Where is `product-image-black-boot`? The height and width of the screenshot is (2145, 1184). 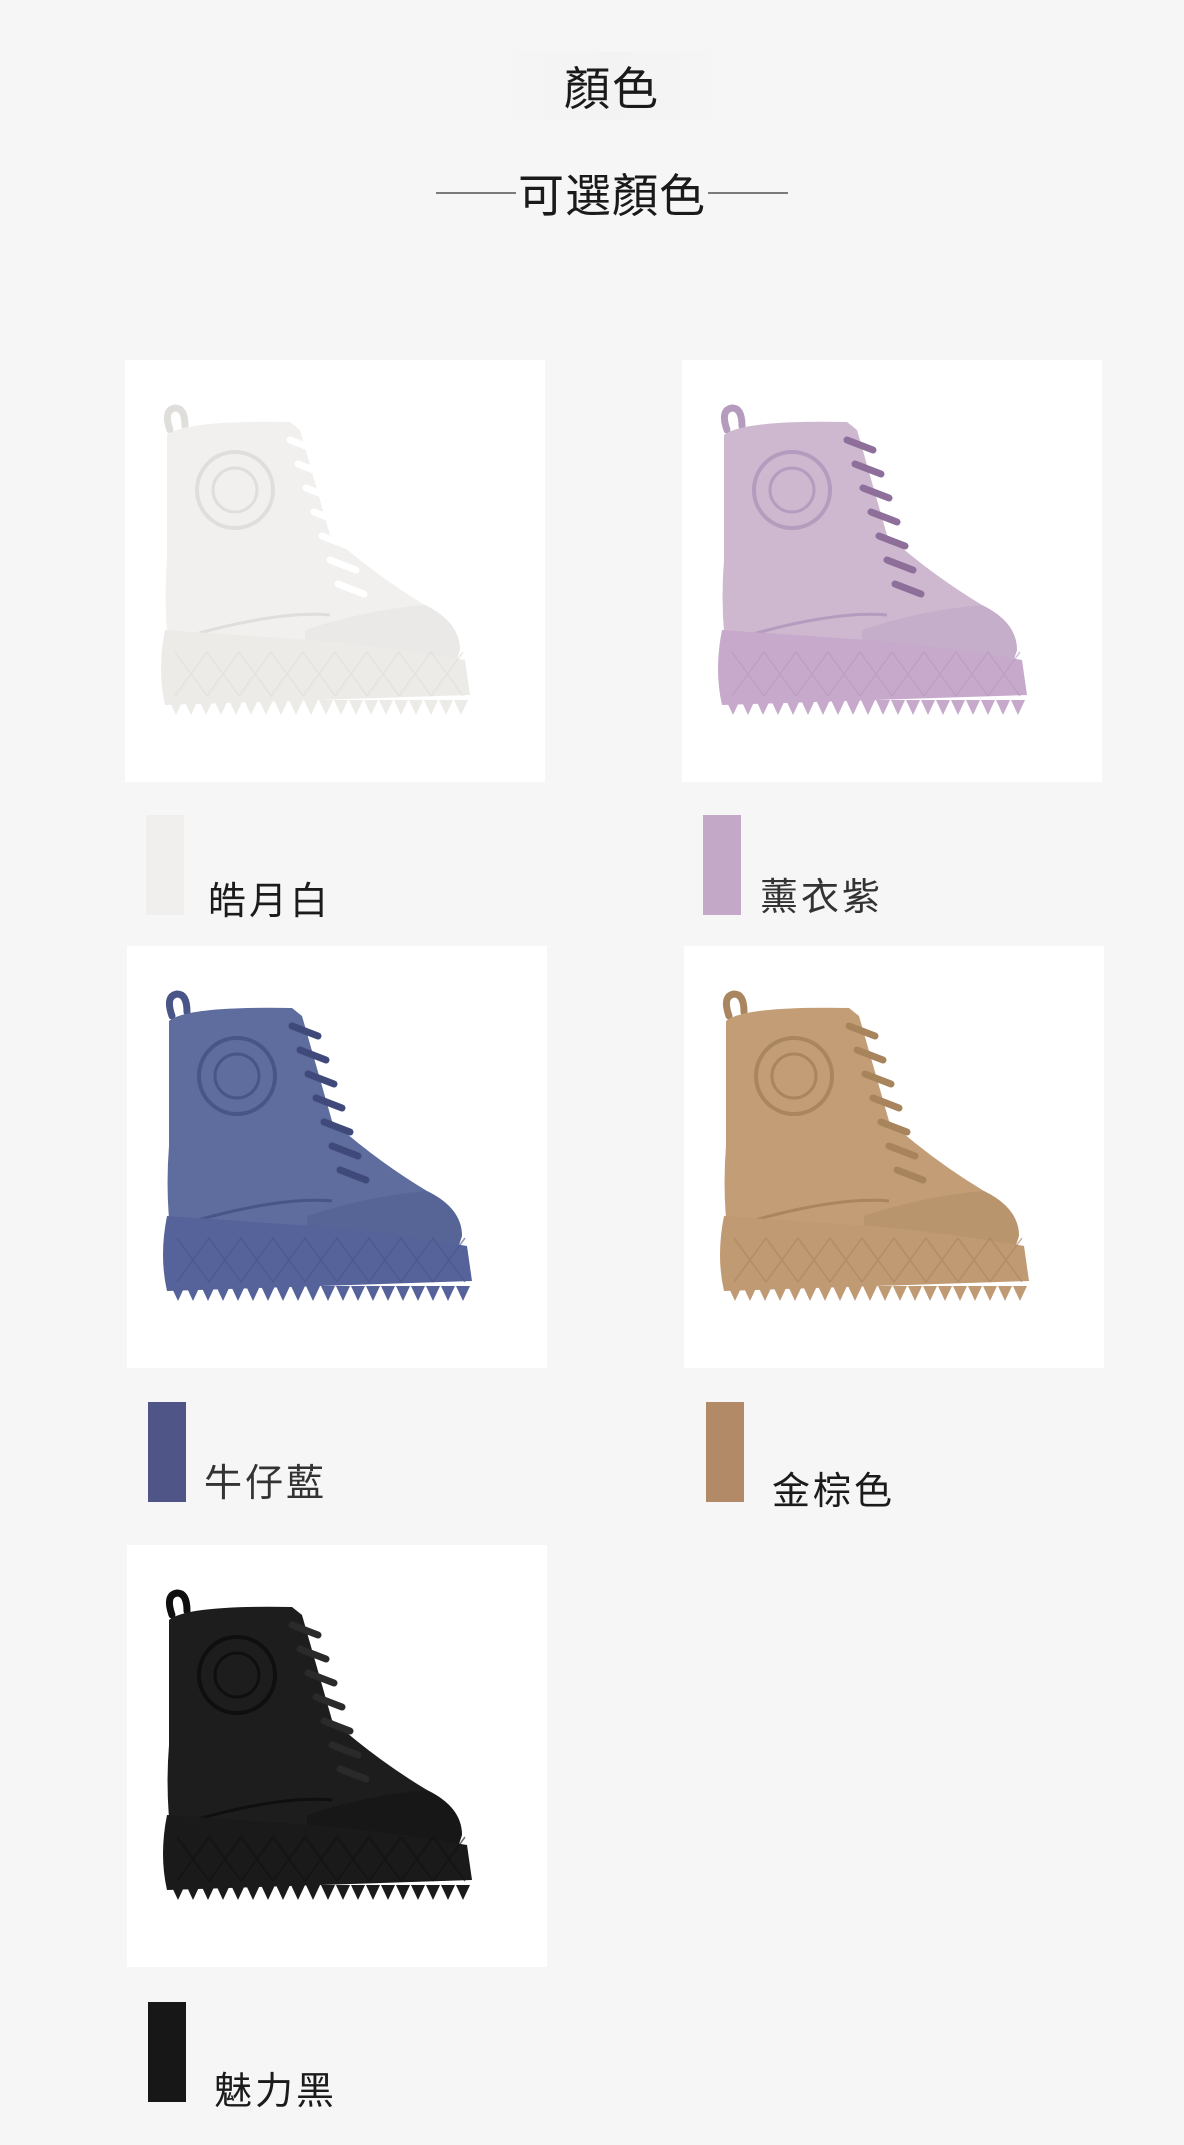 product-image-black-boot is located at coordinates (337, 1756).